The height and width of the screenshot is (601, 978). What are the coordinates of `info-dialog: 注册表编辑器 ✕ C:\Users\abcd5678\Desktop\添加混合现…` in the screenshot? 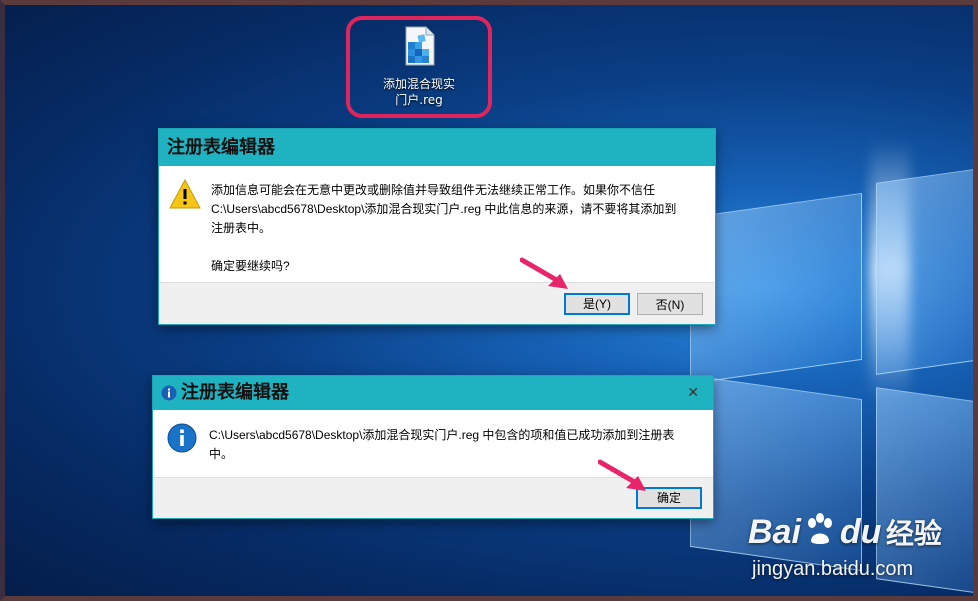 It's located at (433, 447).